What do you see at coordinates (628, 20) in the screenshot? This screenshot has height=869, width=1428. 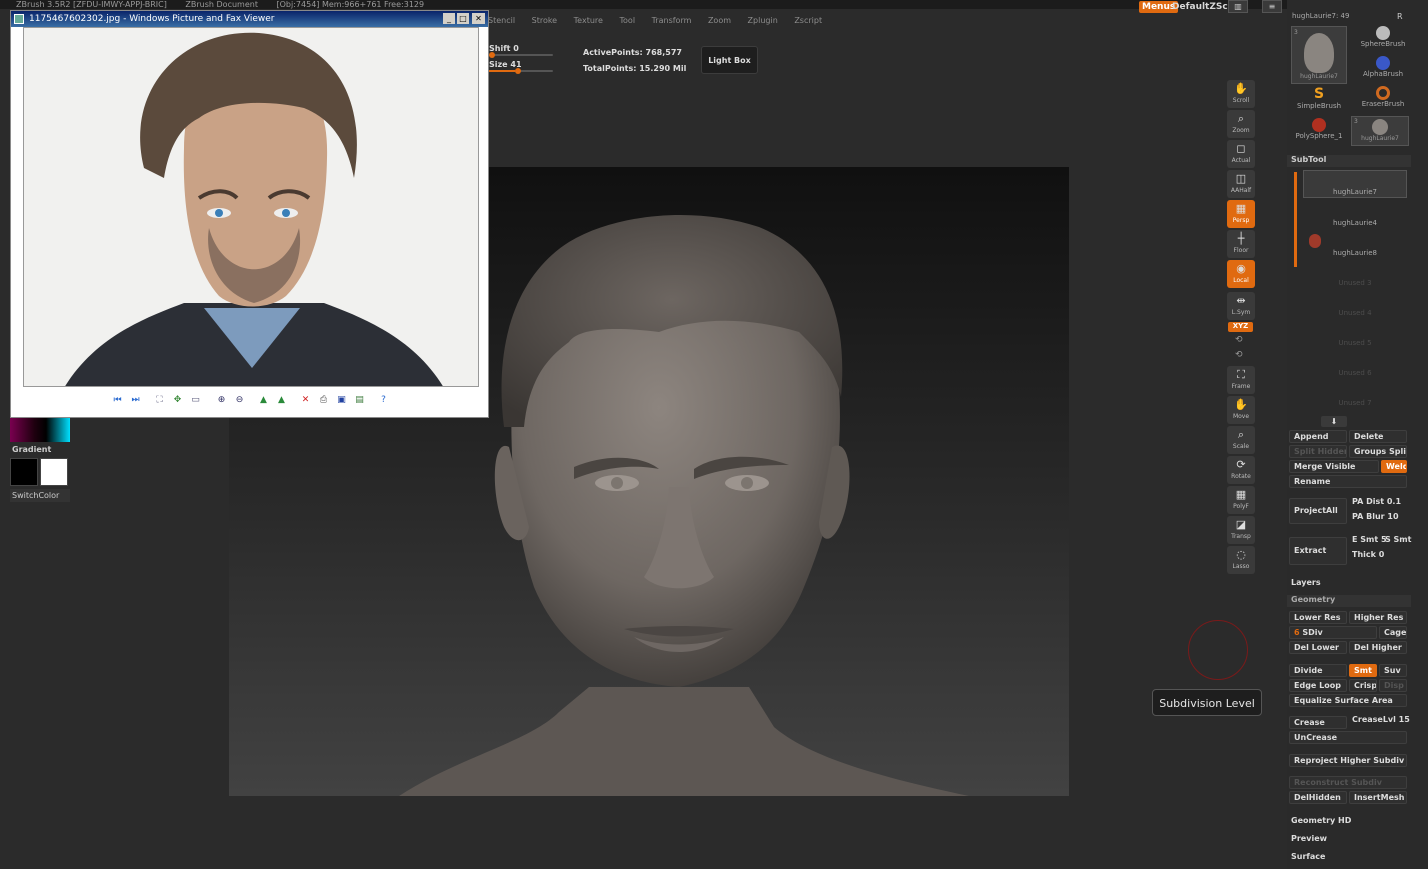 I see `menu-tool: Tool` at bounding box center [628, 20].